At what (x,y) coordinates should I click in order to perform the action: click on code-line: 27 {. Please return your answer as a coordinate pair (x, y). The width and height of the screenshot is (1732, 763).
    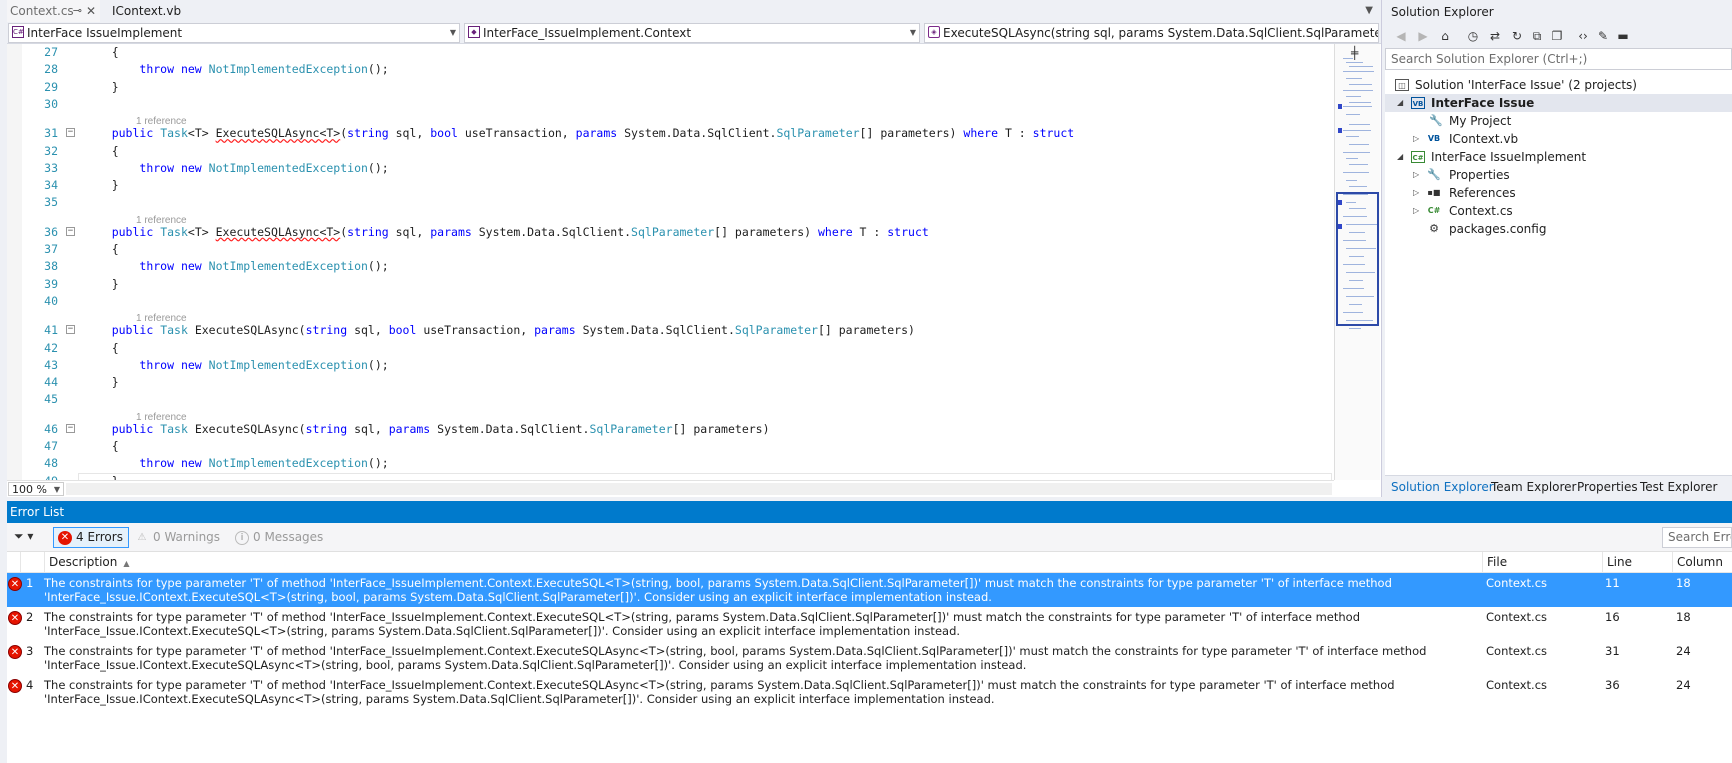
    Looking at the image, I should click on (667, 52).